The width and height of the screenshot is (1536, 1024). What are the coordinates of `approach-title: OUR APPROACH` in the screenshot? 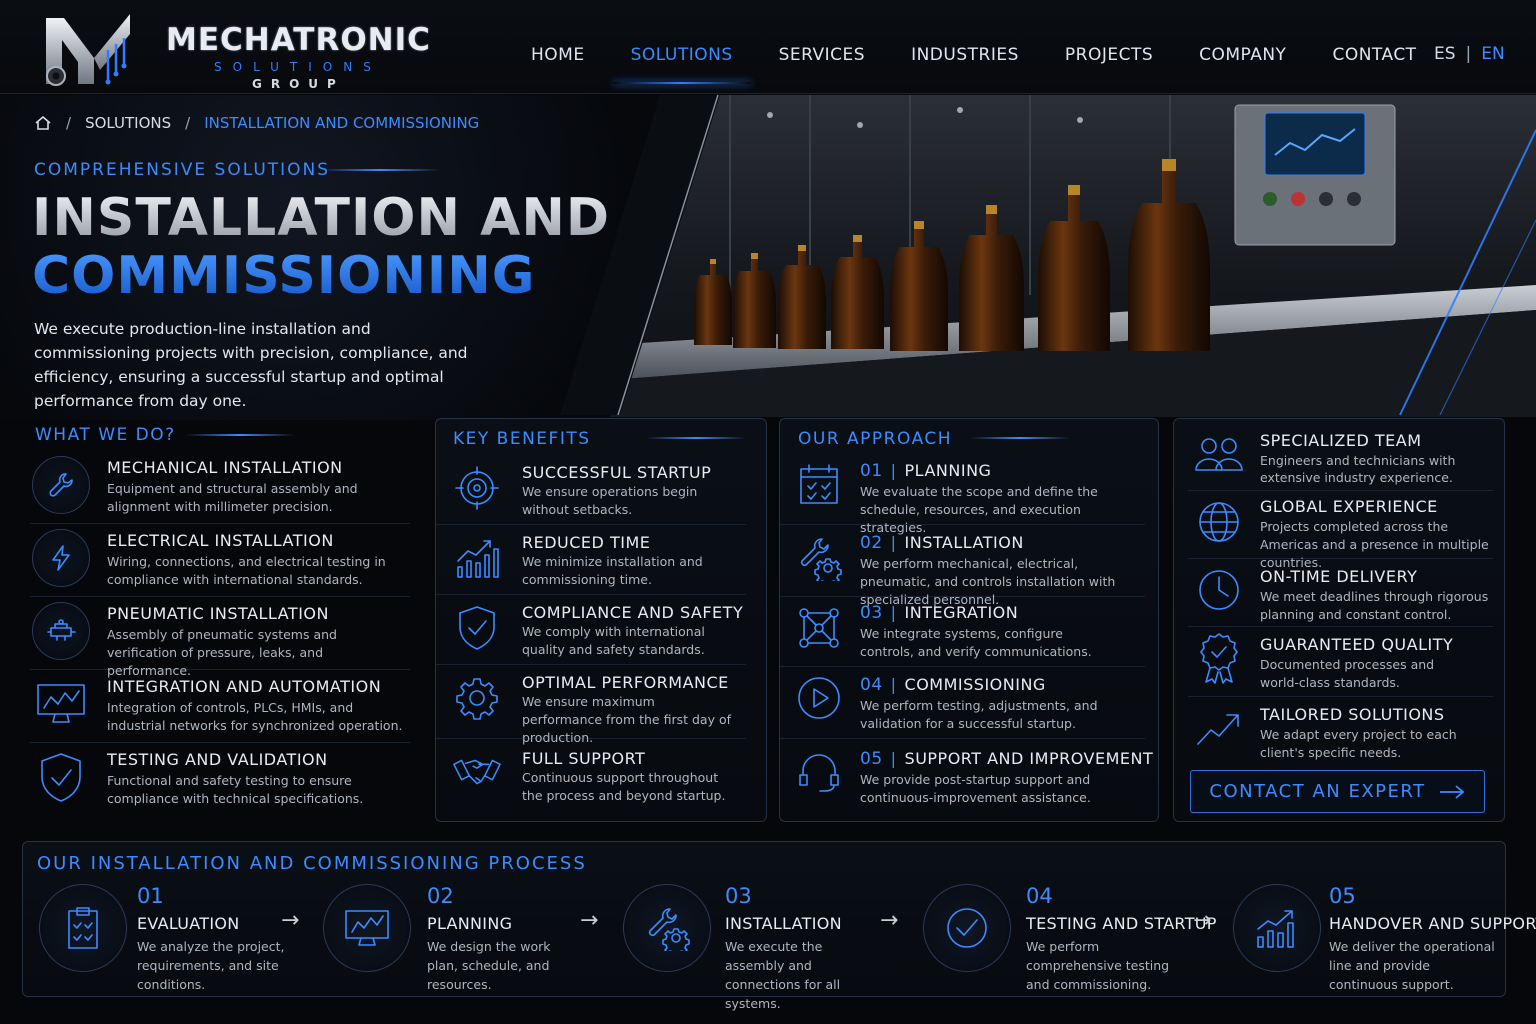 It's located at (875, 439).